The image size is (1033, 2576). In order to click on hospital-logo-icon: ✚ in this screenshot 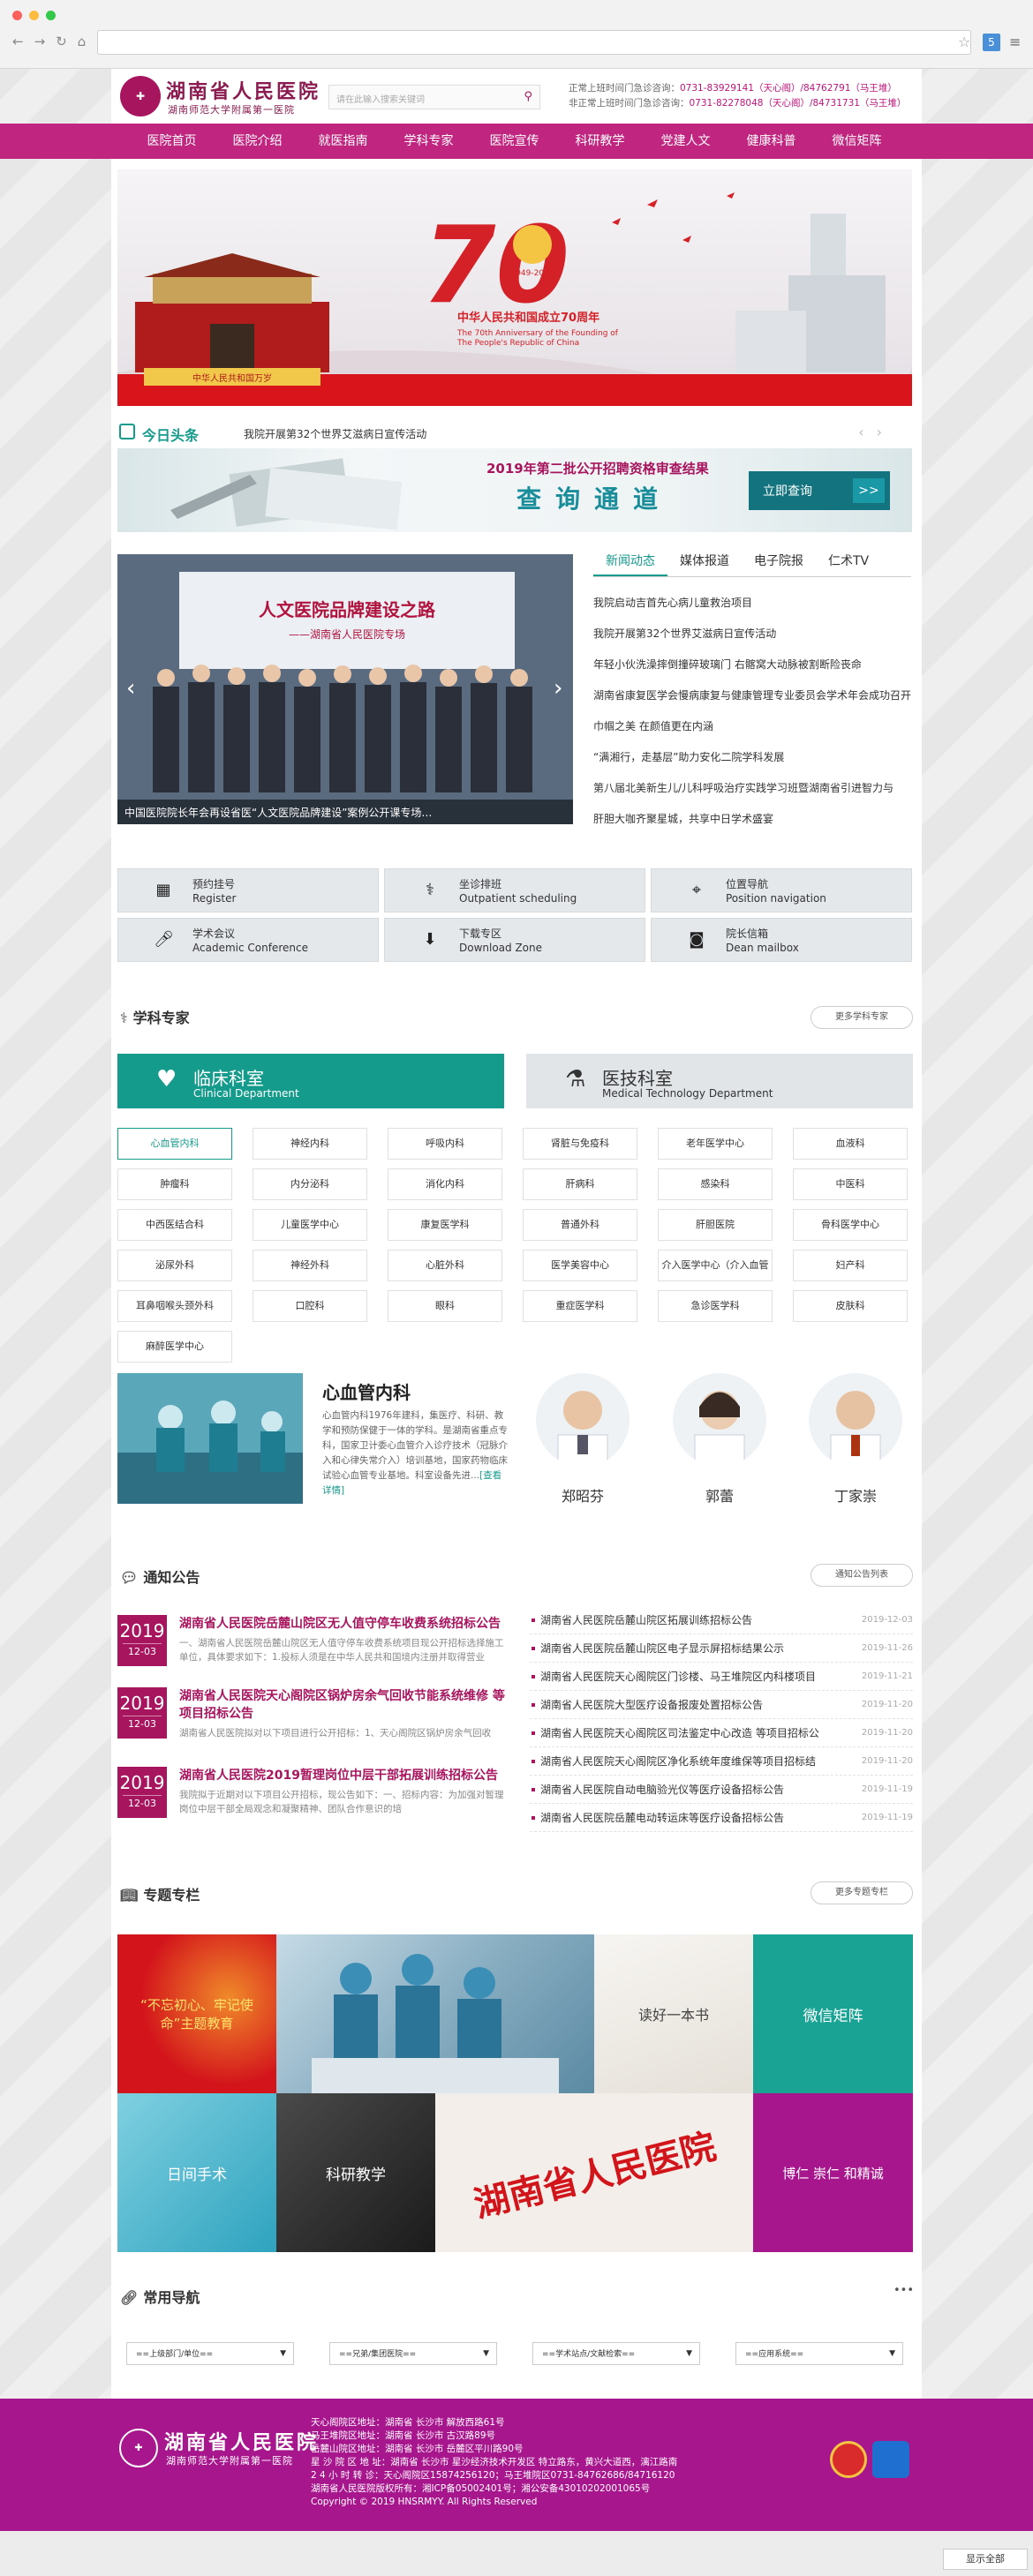, I will do `click(140, 96)`.